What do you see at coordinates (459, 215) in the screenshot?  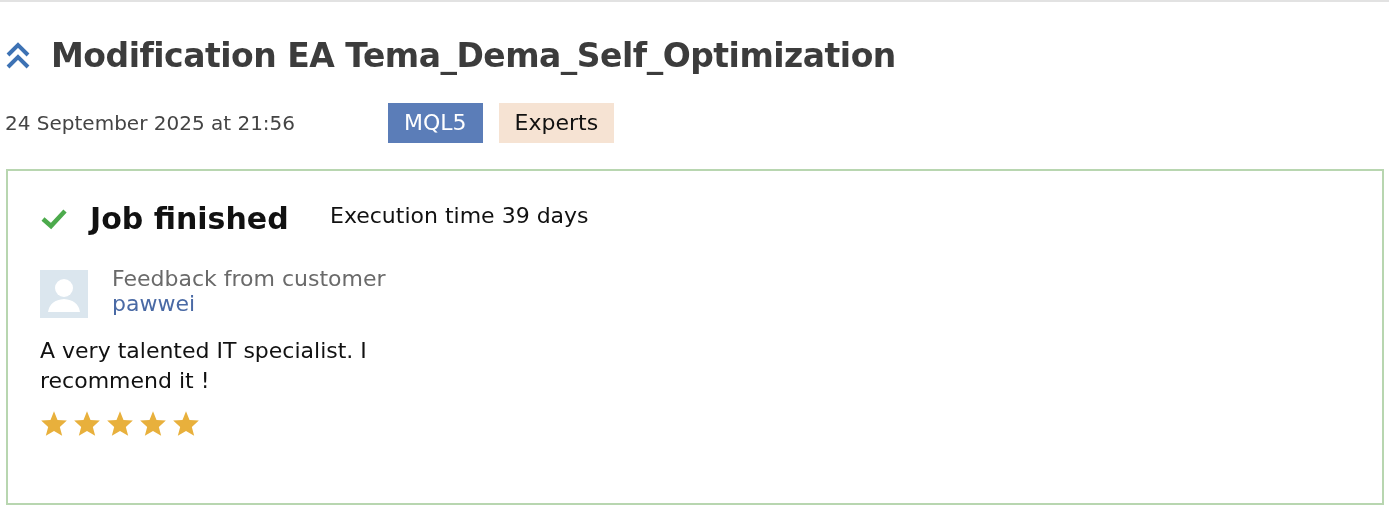 I see `execution-time: Execution time 39 days` at bounding box center [459, 215].